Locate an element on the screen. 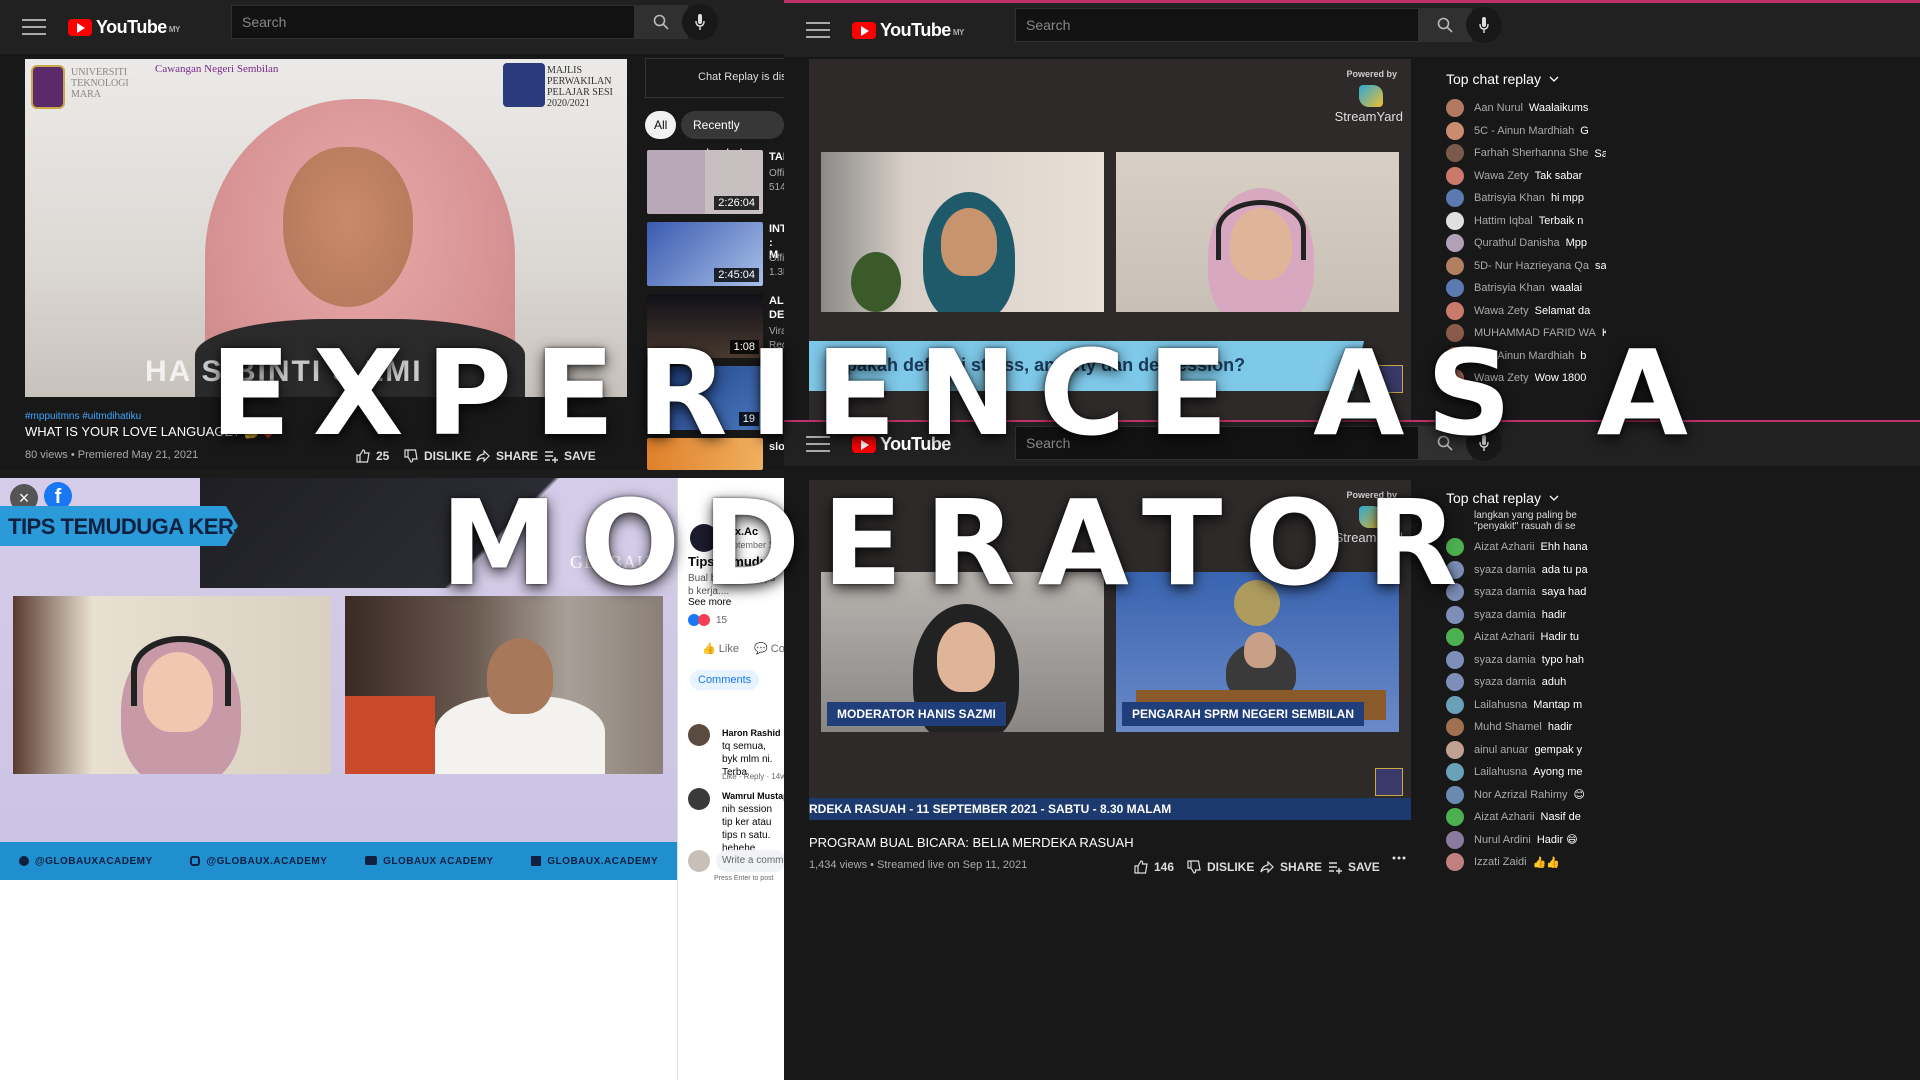  comment-meta: Like · Reply · 14w is located at coordinates (753, 776).